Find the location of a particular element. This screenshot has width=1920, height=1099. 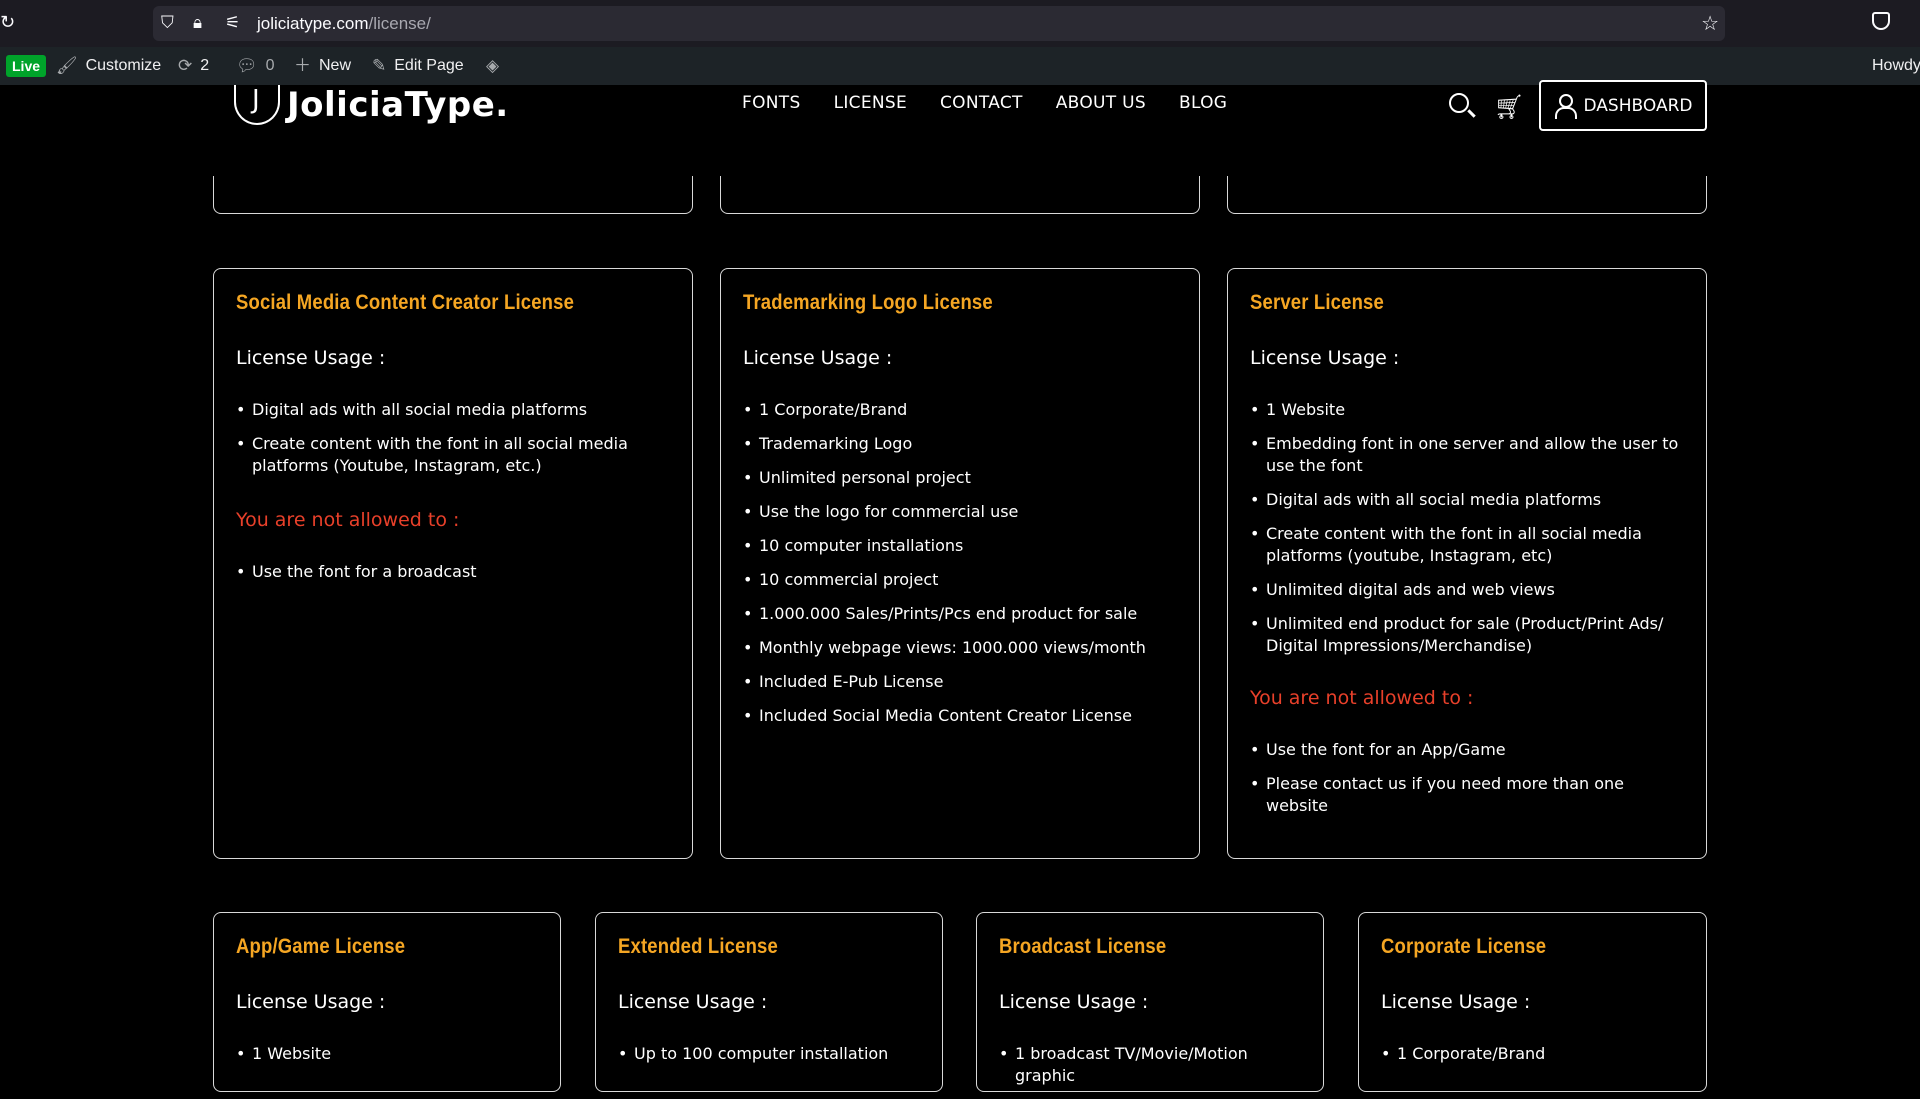

list-item: Up to 100 computer installation is located at coordinates (771, 1054).